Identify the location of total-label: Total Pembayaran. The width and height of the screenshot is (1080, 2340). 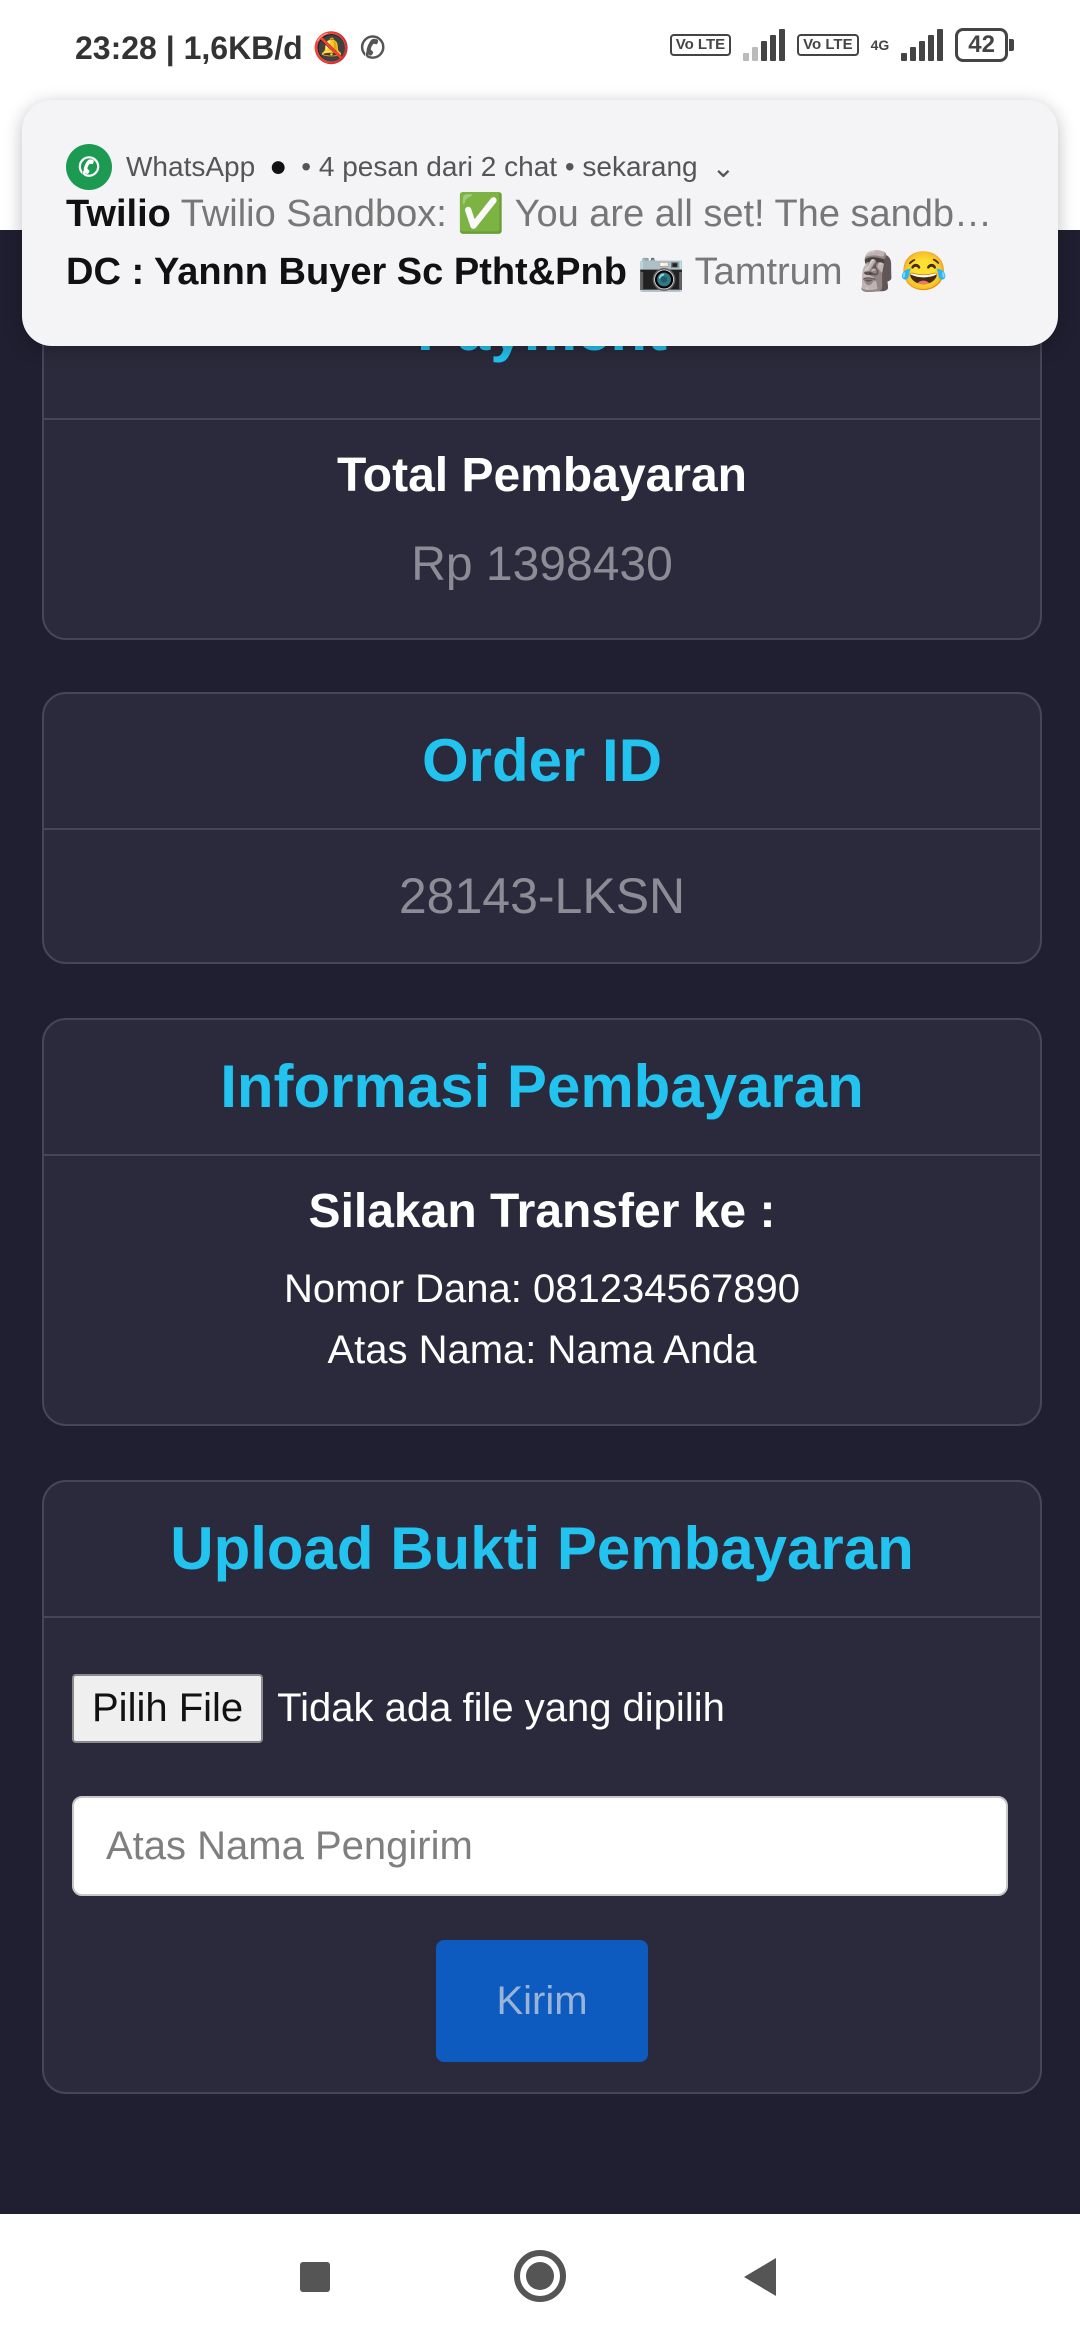
(542, 475).